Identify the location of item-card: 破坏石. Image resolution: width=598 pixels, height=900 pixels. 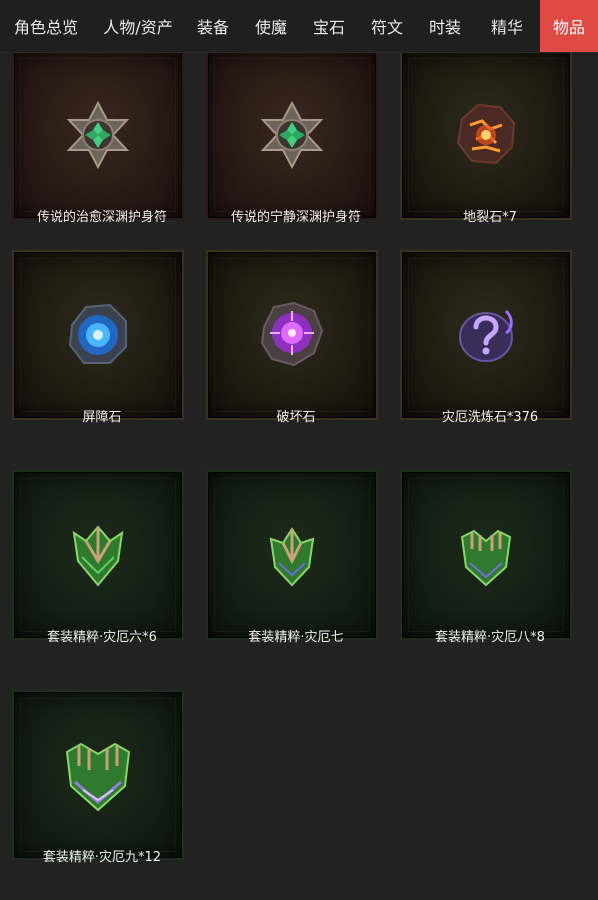
(296, 350).